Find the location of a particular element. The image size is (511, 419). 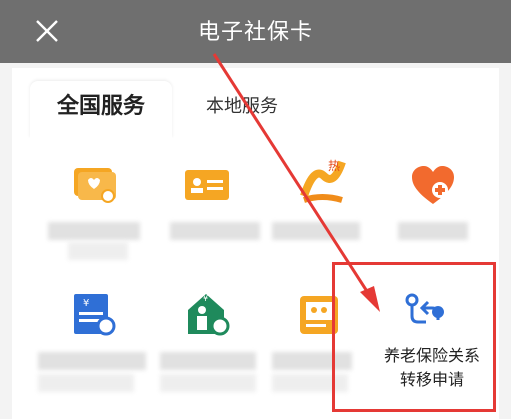

hot-service-icon: 热 is located at coordinates (323, 181).